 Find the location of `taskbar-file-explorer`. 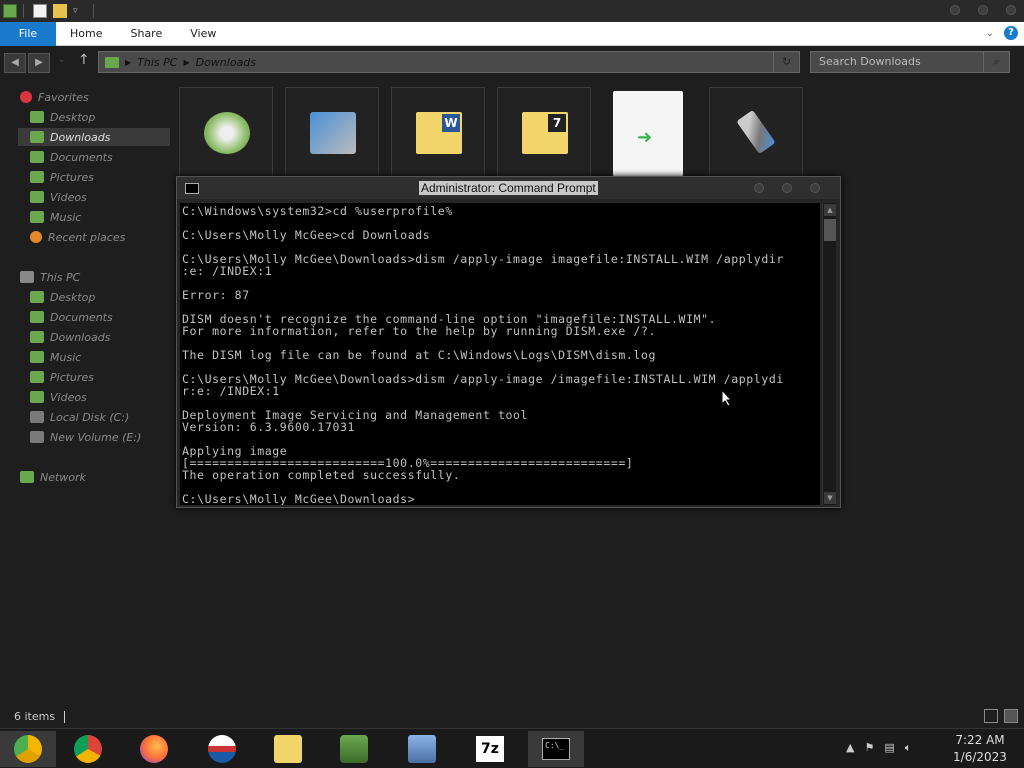

taskbar-file-explorer is located at coordinates (288, 749).